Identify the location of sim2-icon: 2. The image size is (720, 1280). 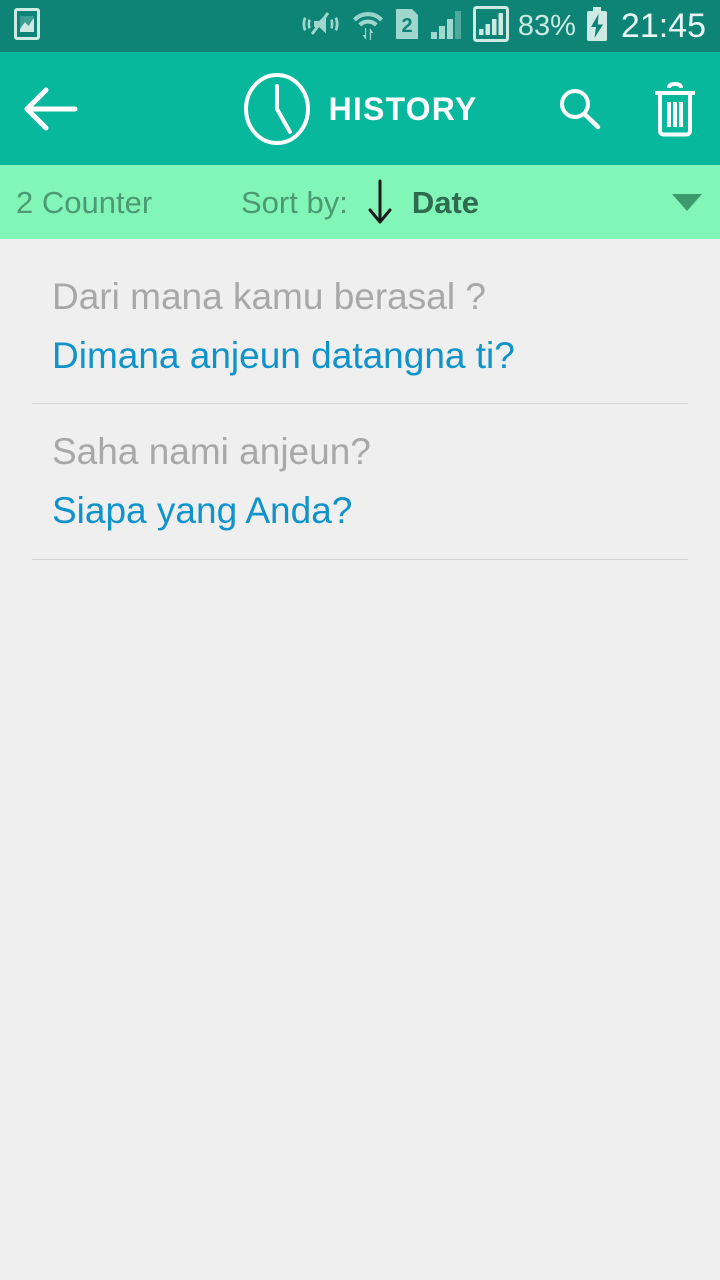
(407, 26).